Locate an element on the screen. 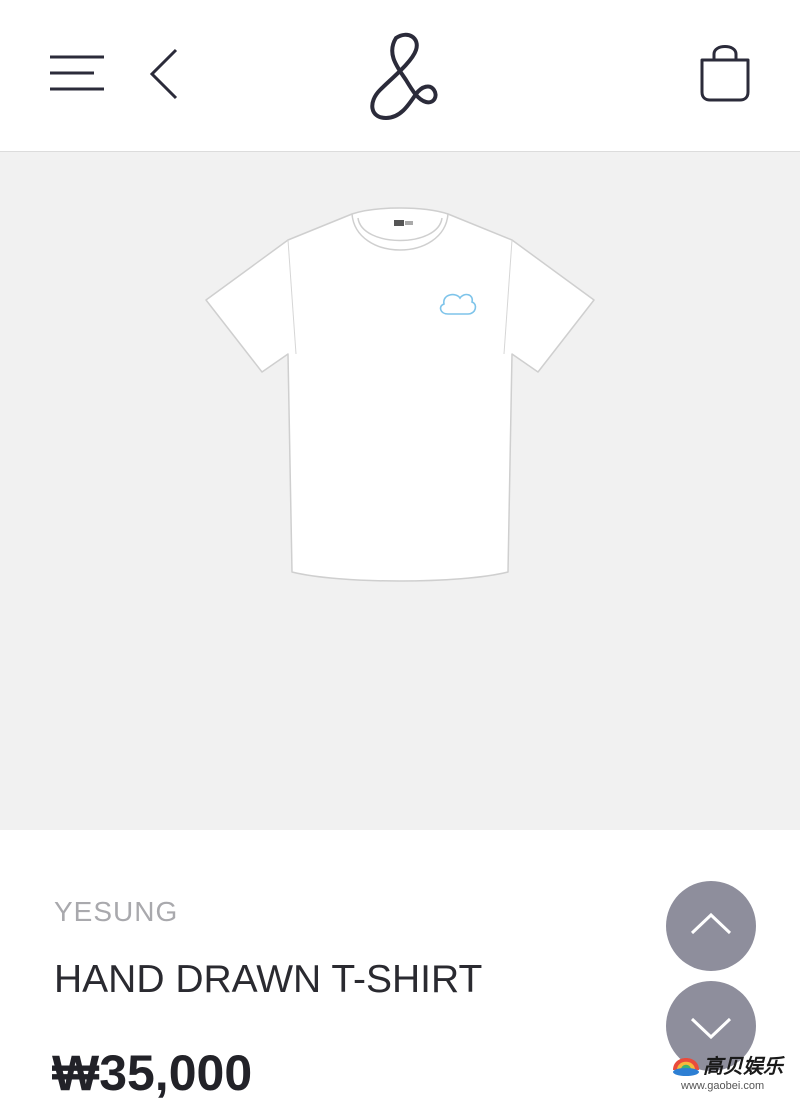 This screenshot has height=1111, width=800. shopping-bag-button is located at coordinates (725, 72).